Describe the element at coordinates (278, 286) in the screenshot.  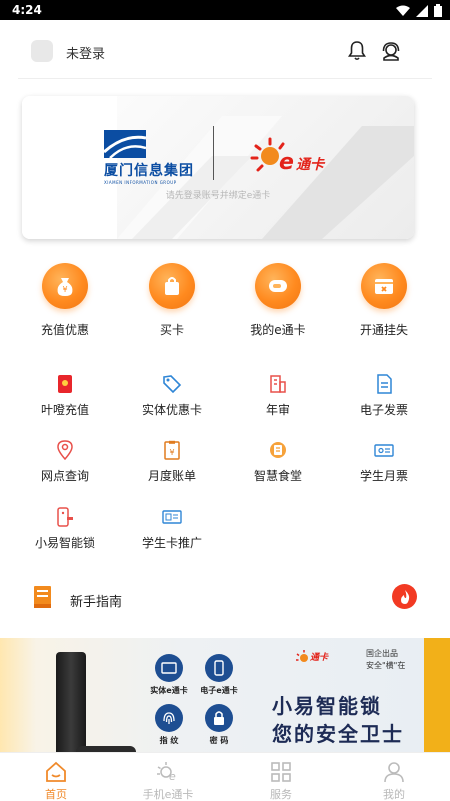
I see `card-icon` at that location.